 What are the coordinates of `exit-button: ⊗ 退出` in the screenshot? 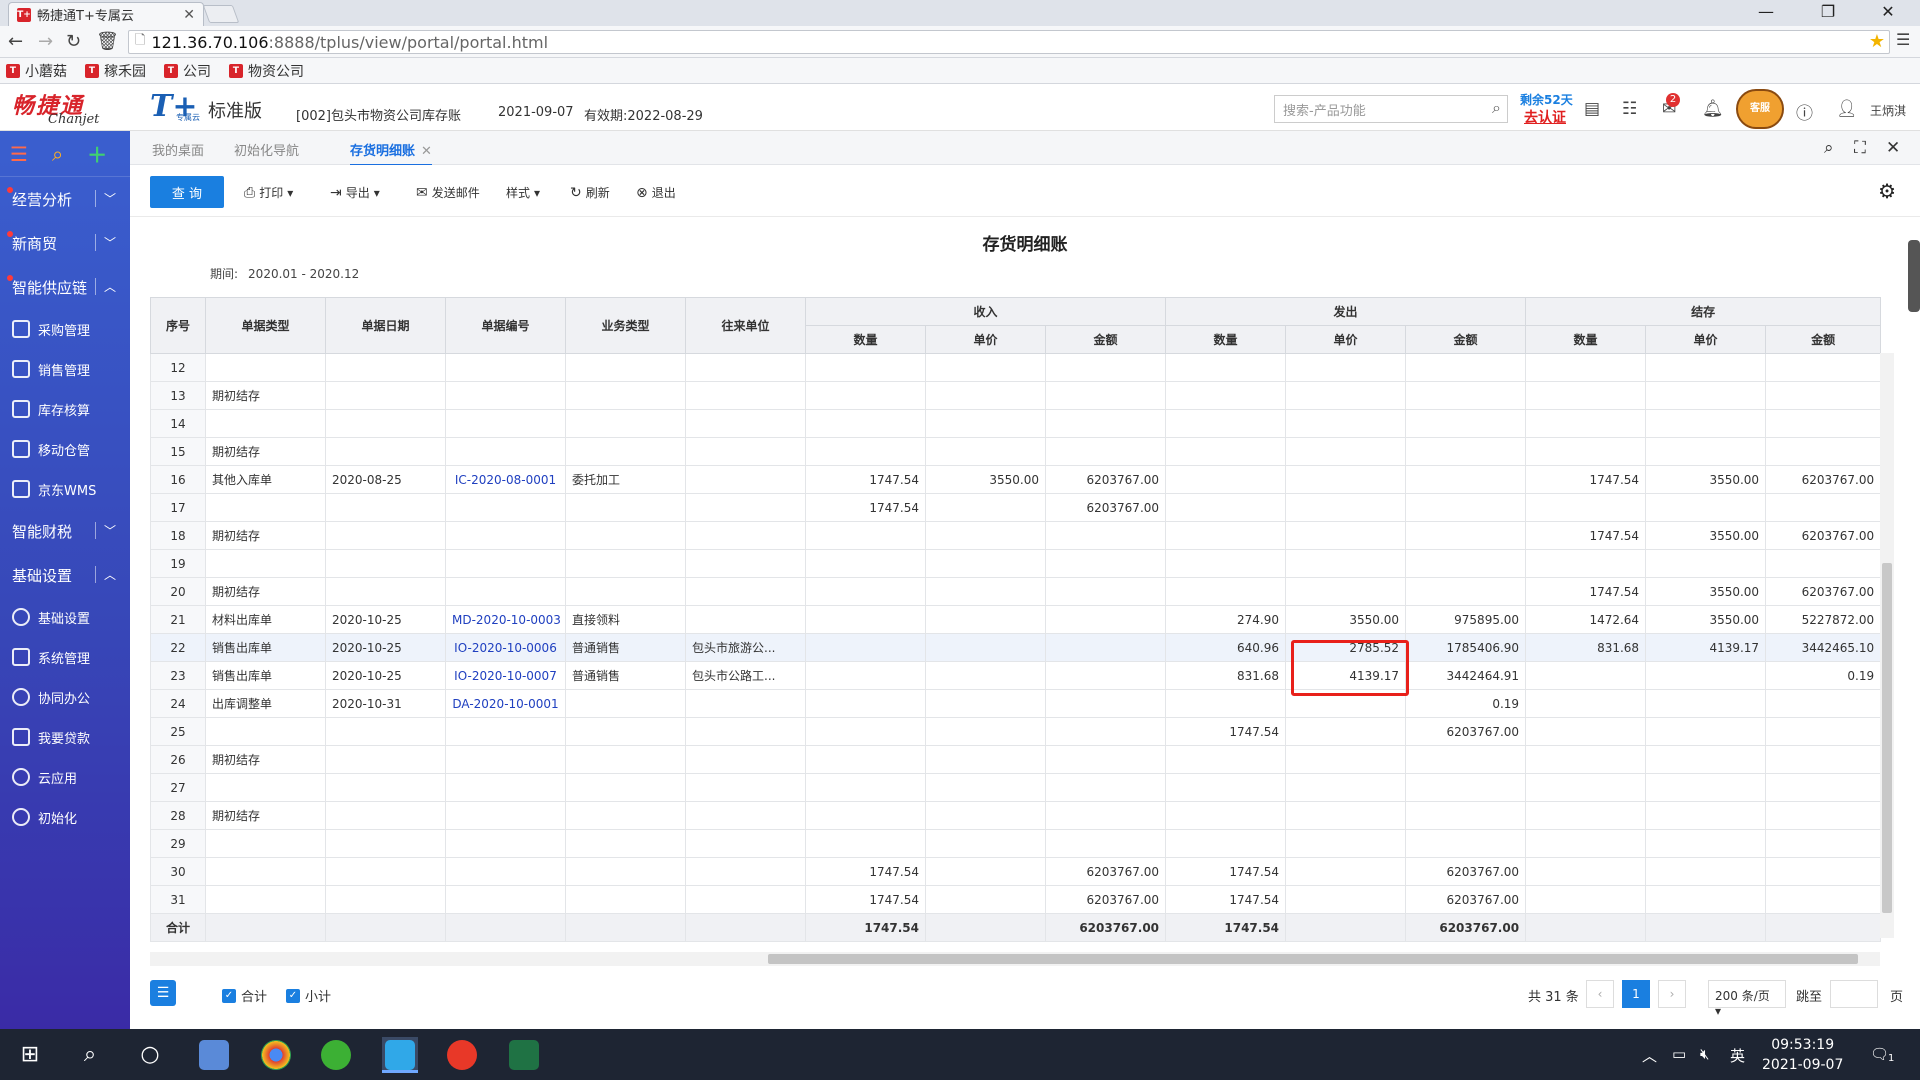 It's located at (656, 192).